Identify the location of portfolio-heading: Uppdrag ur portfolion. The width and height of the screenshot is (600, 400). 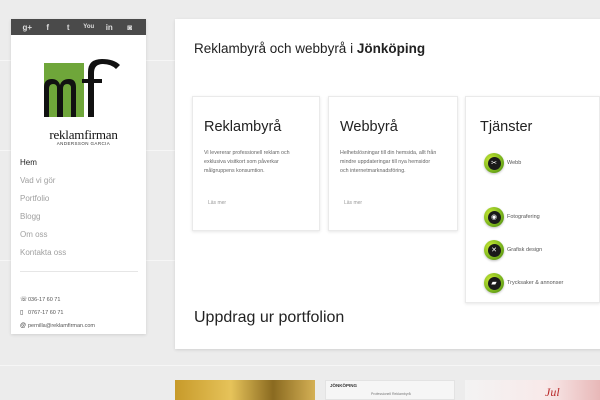
(269, 317).